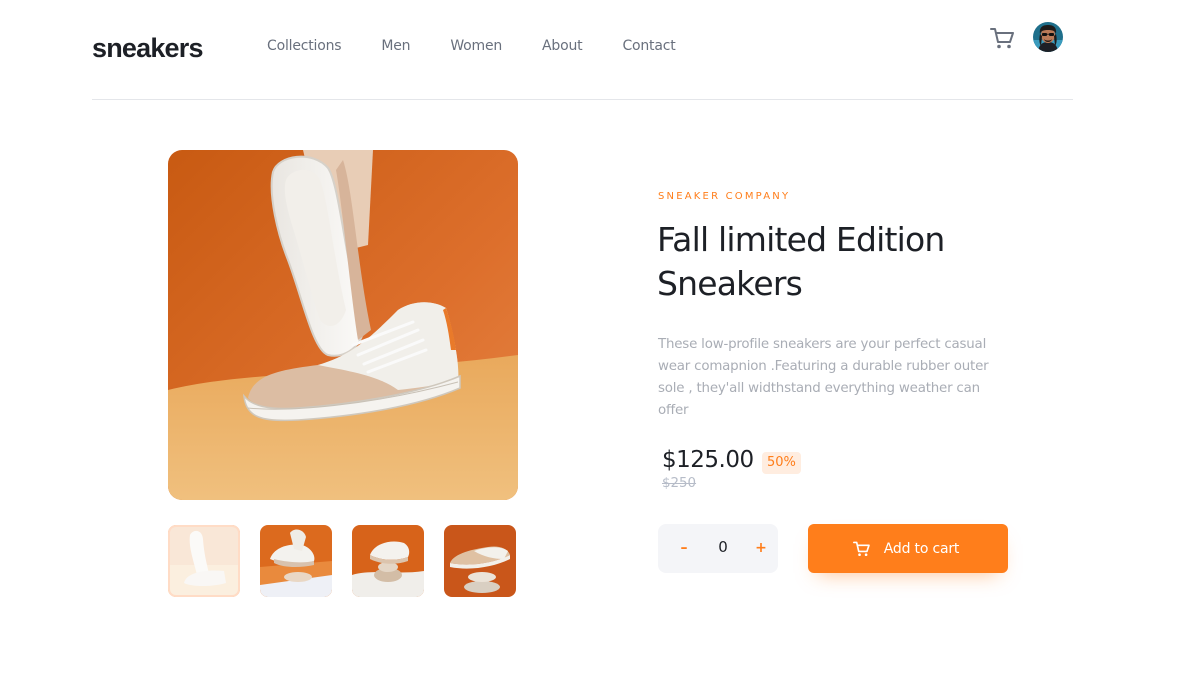  I want to click on main-nav: Collections Men Women About Contact, so click(491, 46).